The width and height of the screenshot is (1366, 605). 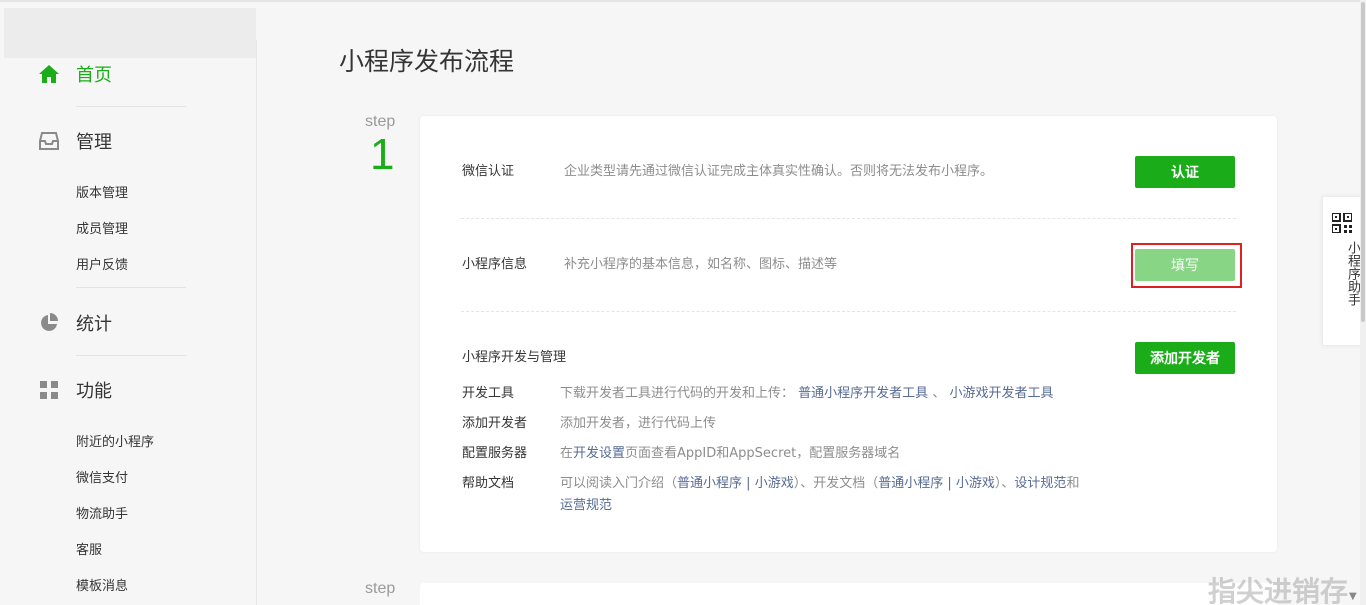 What do you see at coordinates (709, 483) in the screenshot?
I see `intro-mini-program-link: 普通小程序` at bounding box center [709, 483].